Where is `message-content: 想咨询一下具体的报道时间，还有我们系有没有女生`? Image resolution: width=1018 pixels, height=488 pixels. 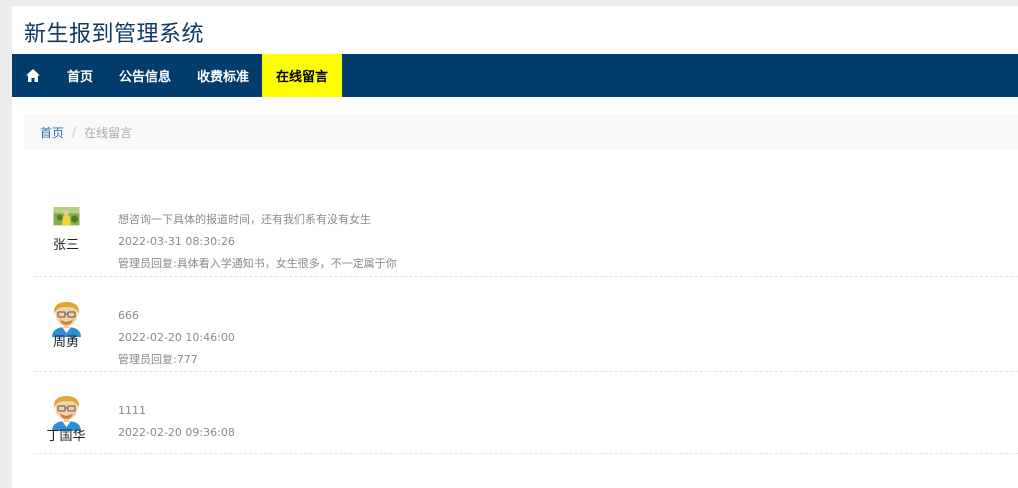
message-content: 想咨询一下具体的报道时间，还有我们系有没有女生 is located at coordinates (244, 219).